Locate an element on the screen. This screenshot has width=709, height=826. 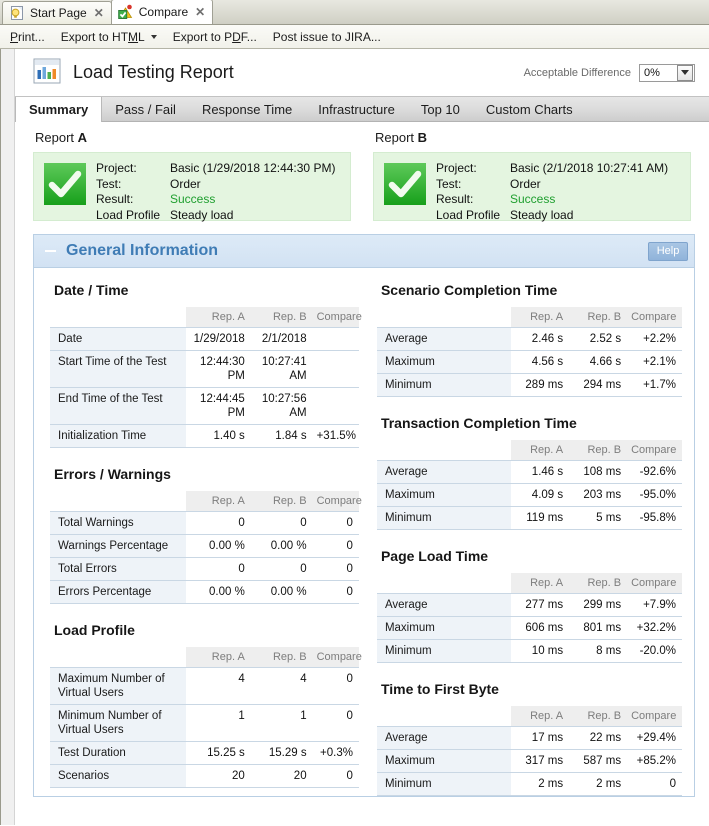
cell-rep-a: 119 ms is located at coordinates (540, 518).